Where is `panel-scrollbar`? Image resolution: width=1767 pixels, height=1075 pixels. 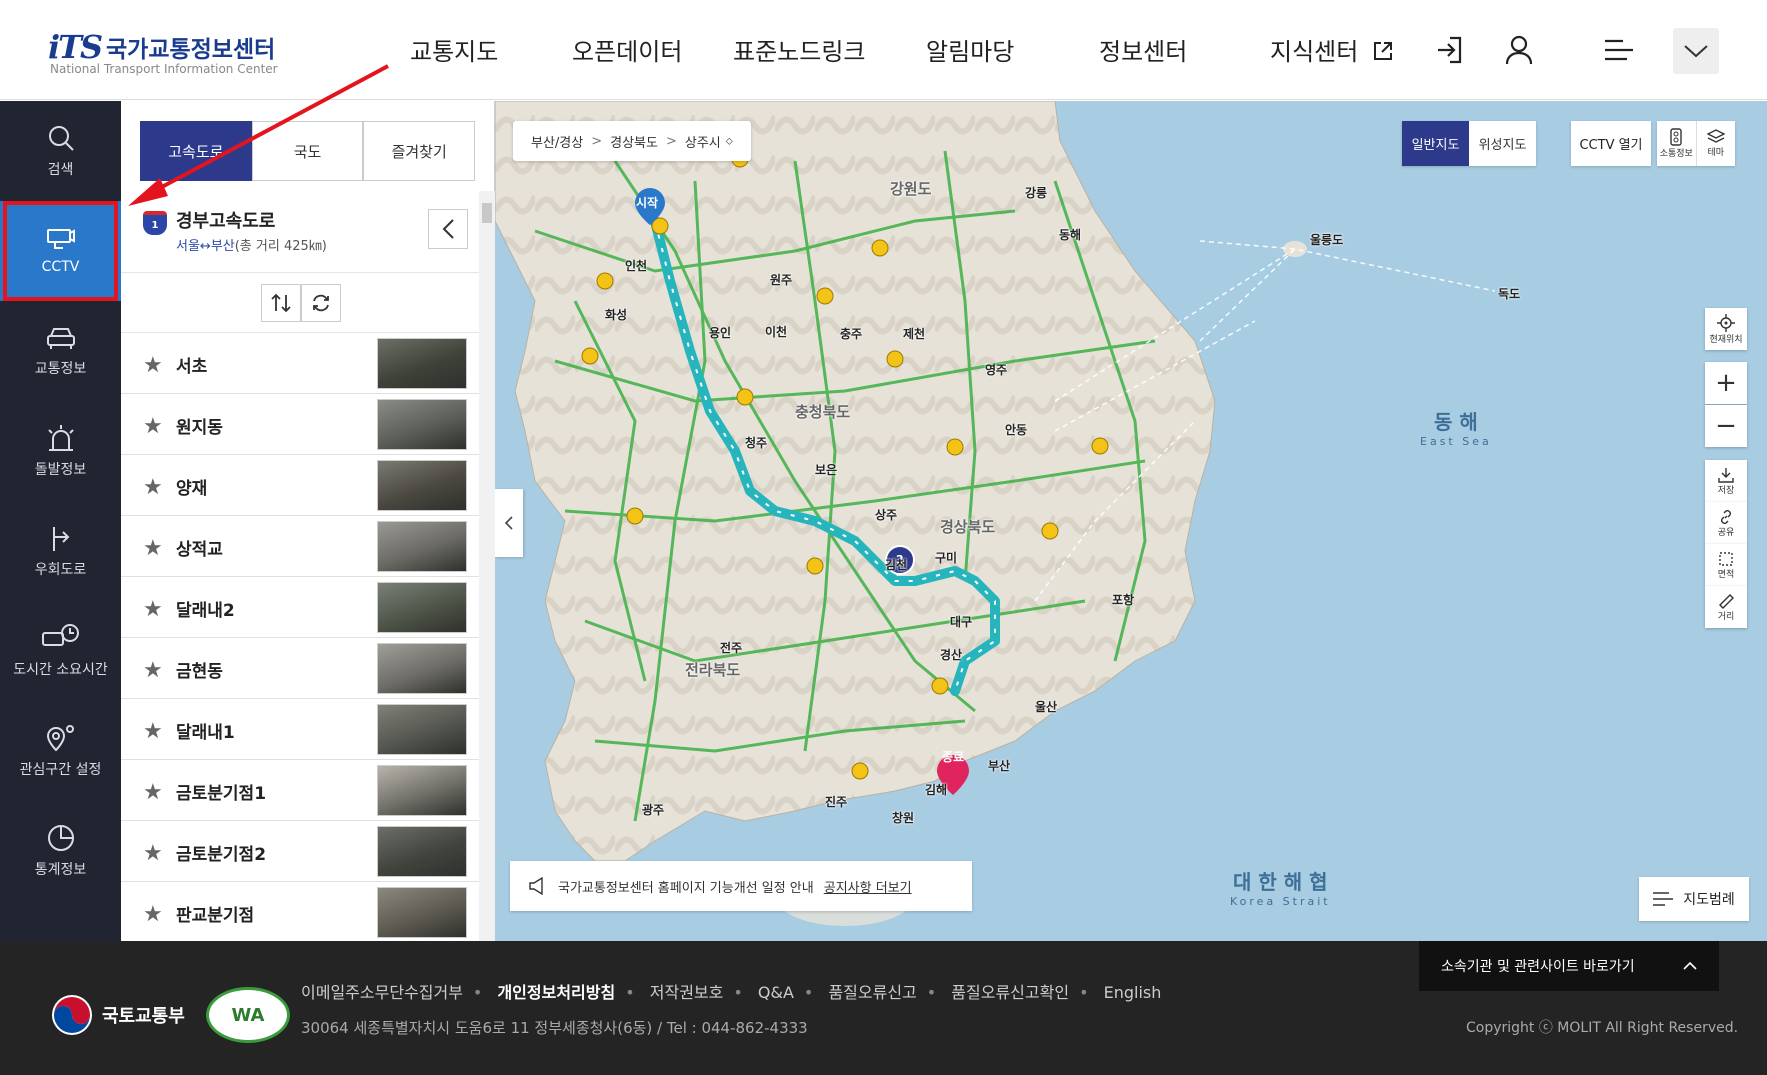
panel-scrollbar is located at coordinates (487, 566).